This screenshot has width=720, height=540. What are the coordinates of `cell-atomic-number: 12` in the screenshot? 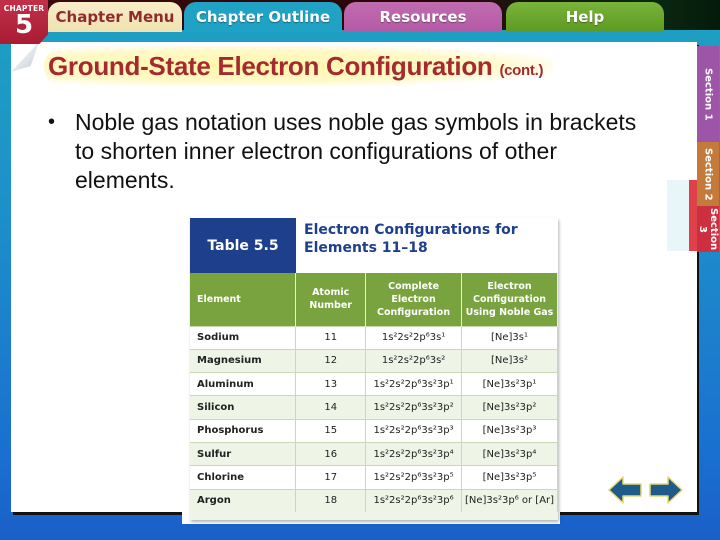 It's located at (331, 360).